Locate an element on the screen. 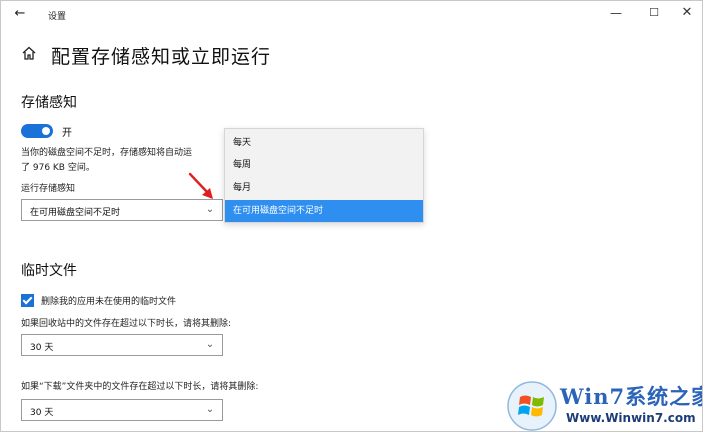 Image resolution: width=705 pixels, height=434 pixels. downloads-label: 如果“下载”文件夹中的文件存在超过以下时长，请将其删除: is located at coordinates (140, 387).